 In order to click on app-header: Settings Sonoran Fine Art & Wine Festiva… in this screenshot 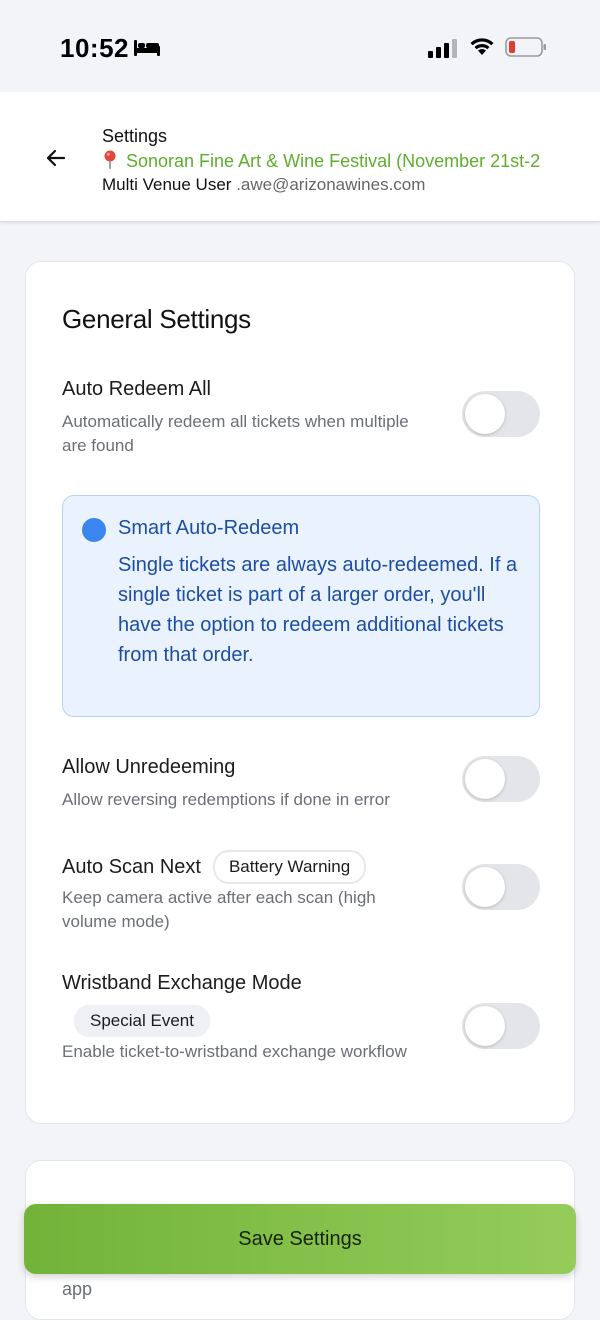, I will do `click(300, 157)`.